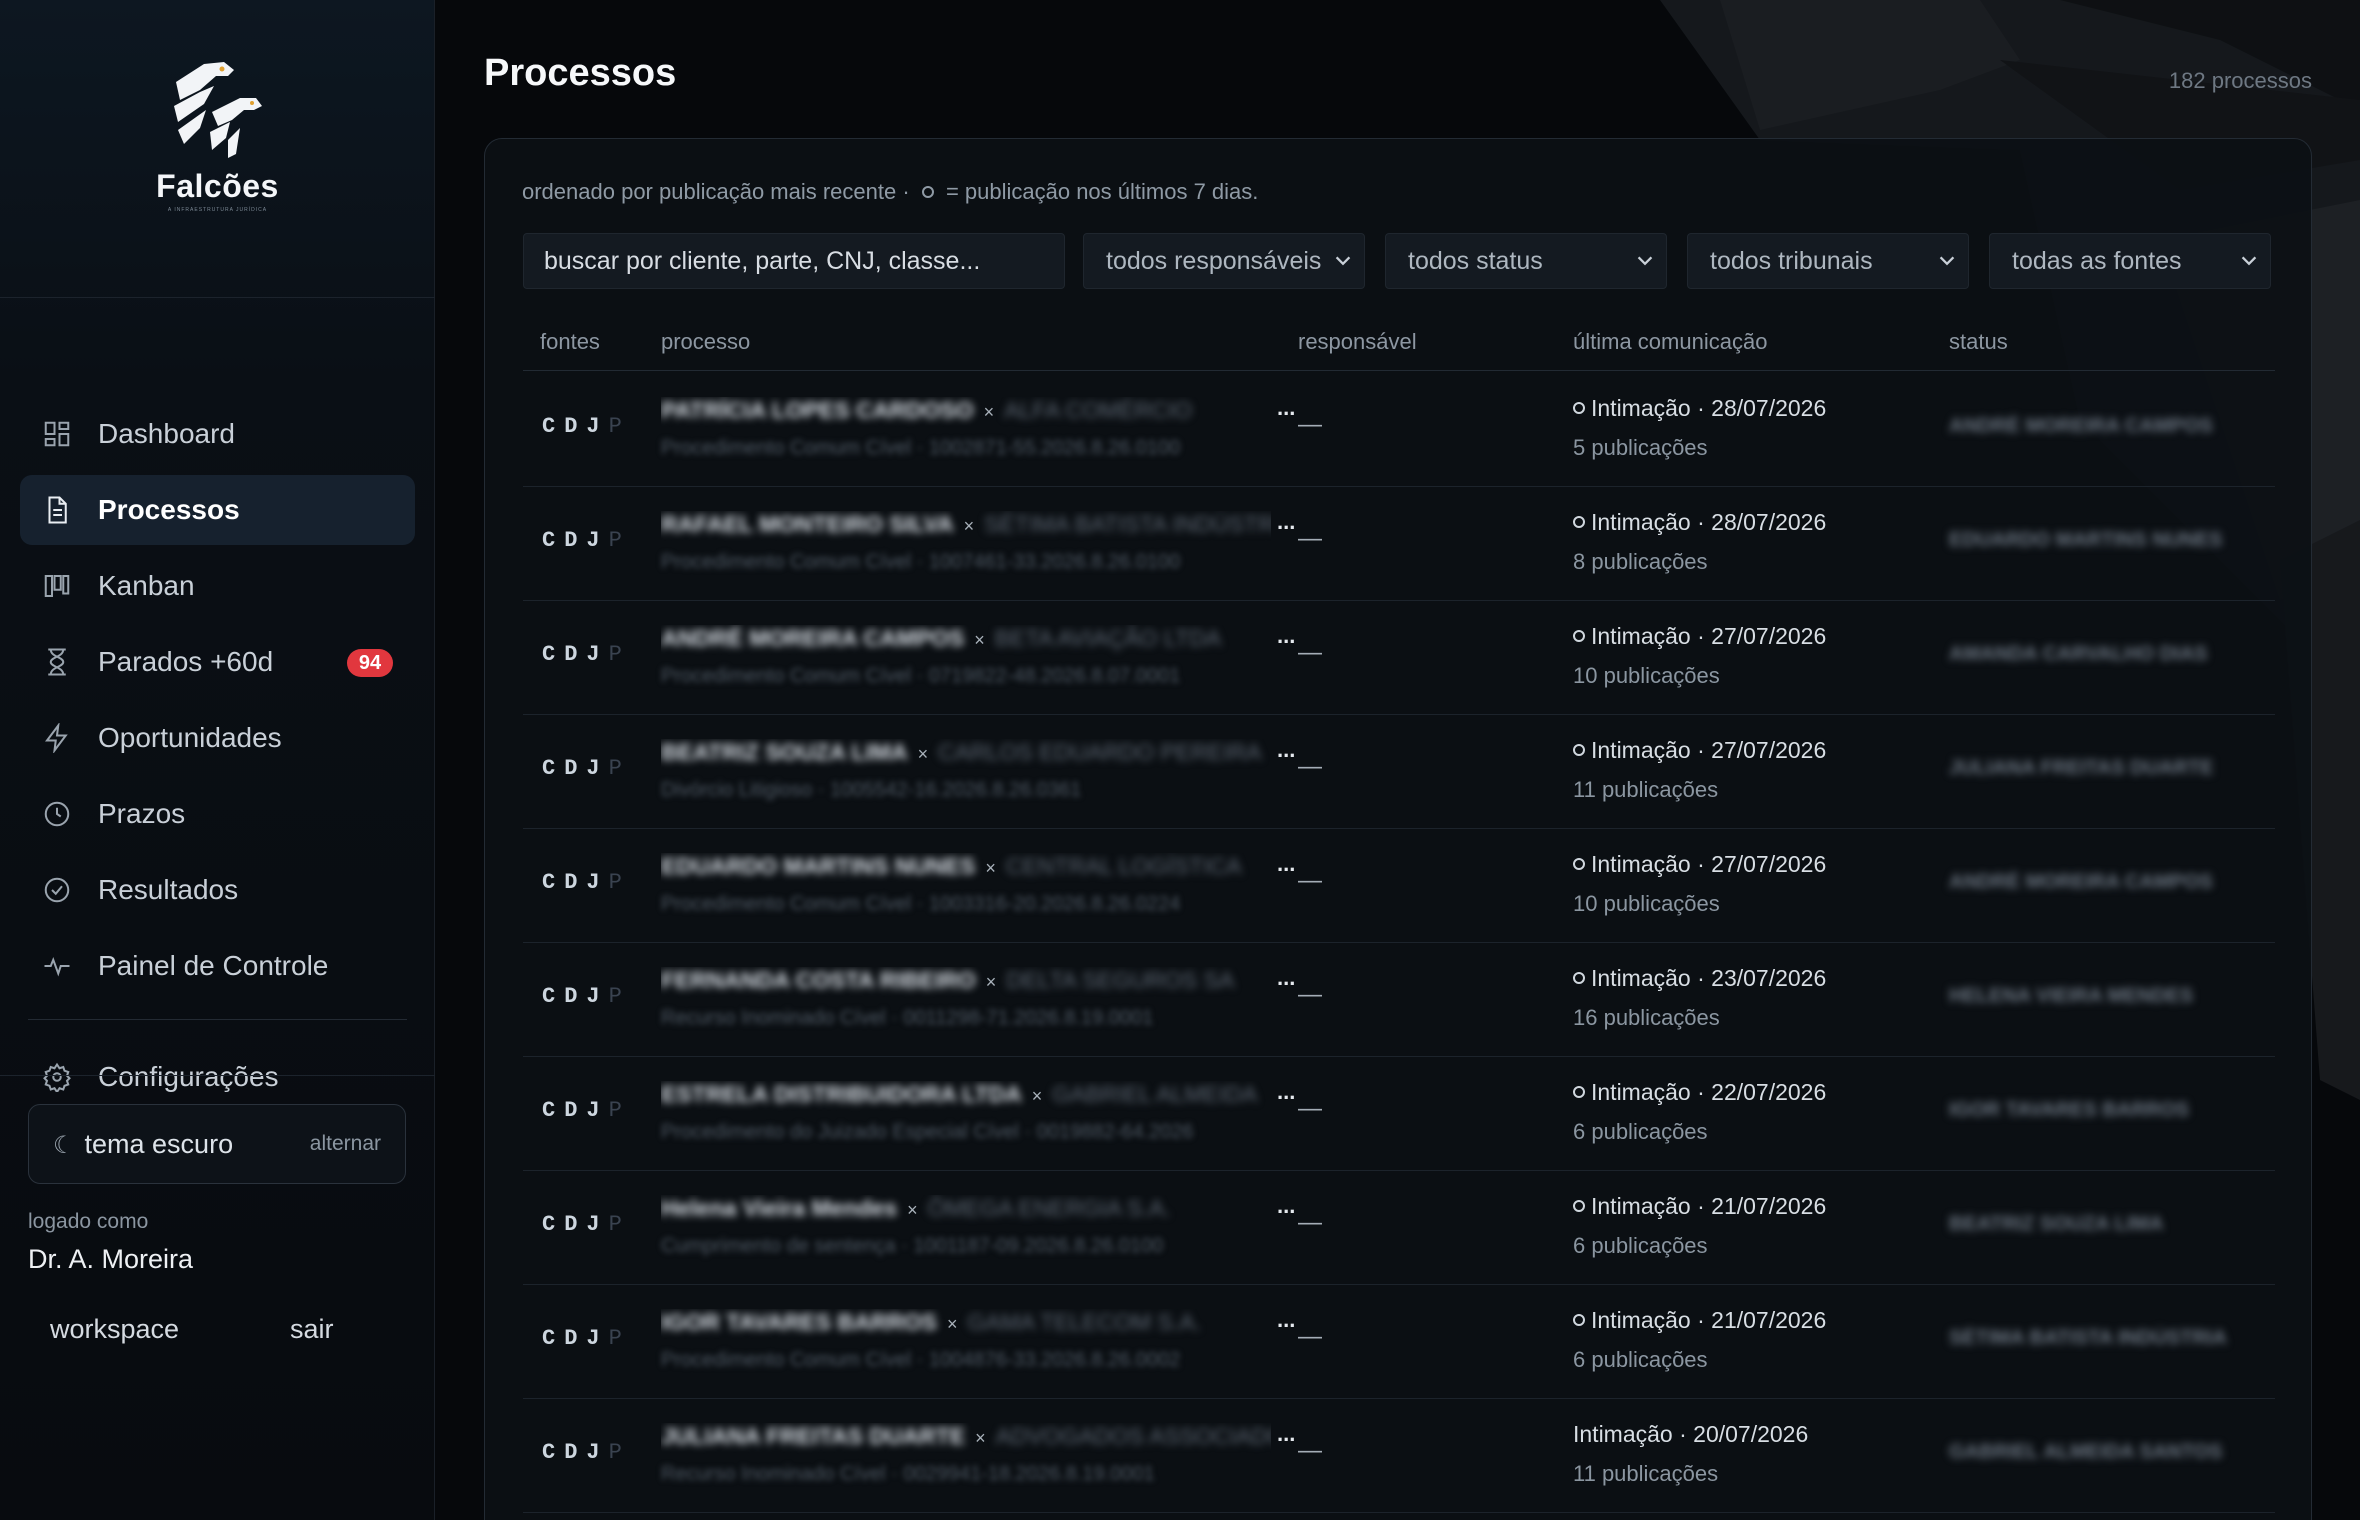  What do you see at coordinates (966, 984) in the screenshot?
I see `process-parties: FERNANDA COSTA RIBEIRO × DELTA SEGUROS SA` at bounding box center [966, 984].